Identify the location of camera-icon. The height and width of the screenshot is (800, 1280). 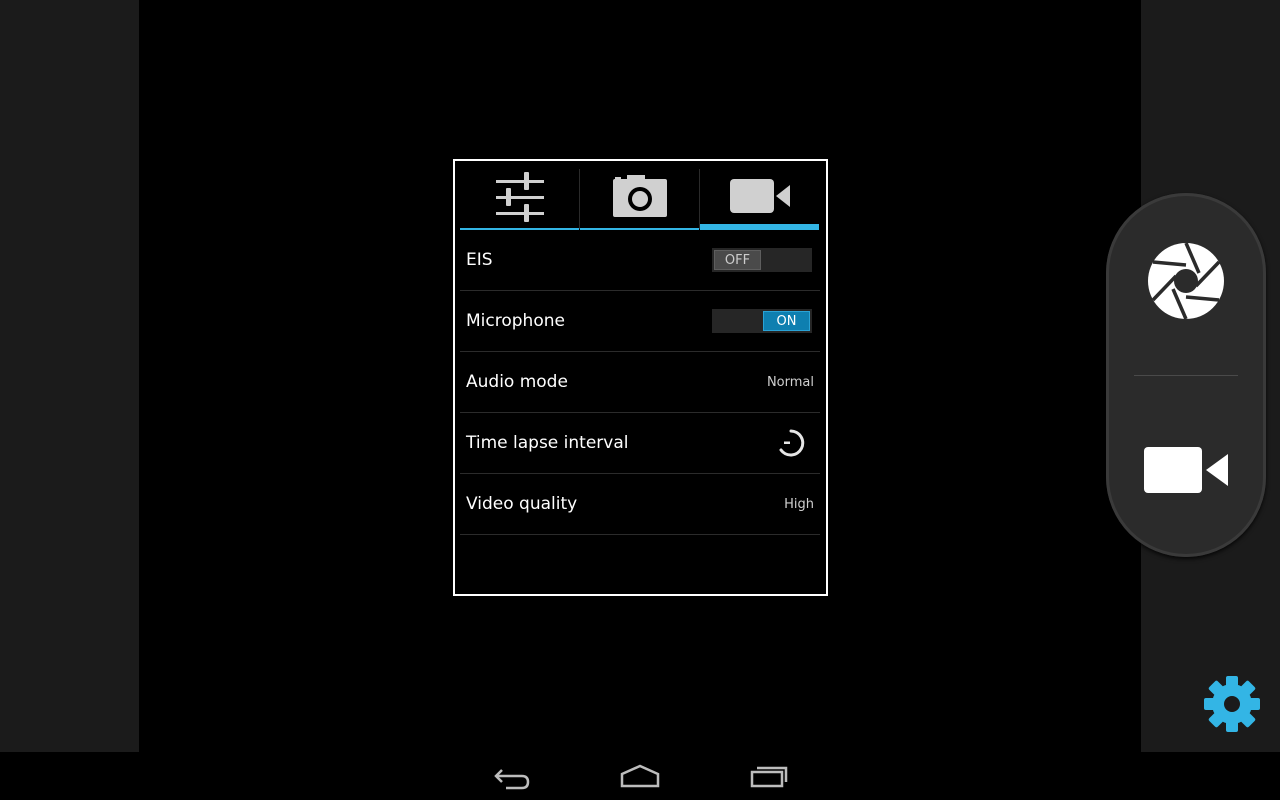
(639, 195).